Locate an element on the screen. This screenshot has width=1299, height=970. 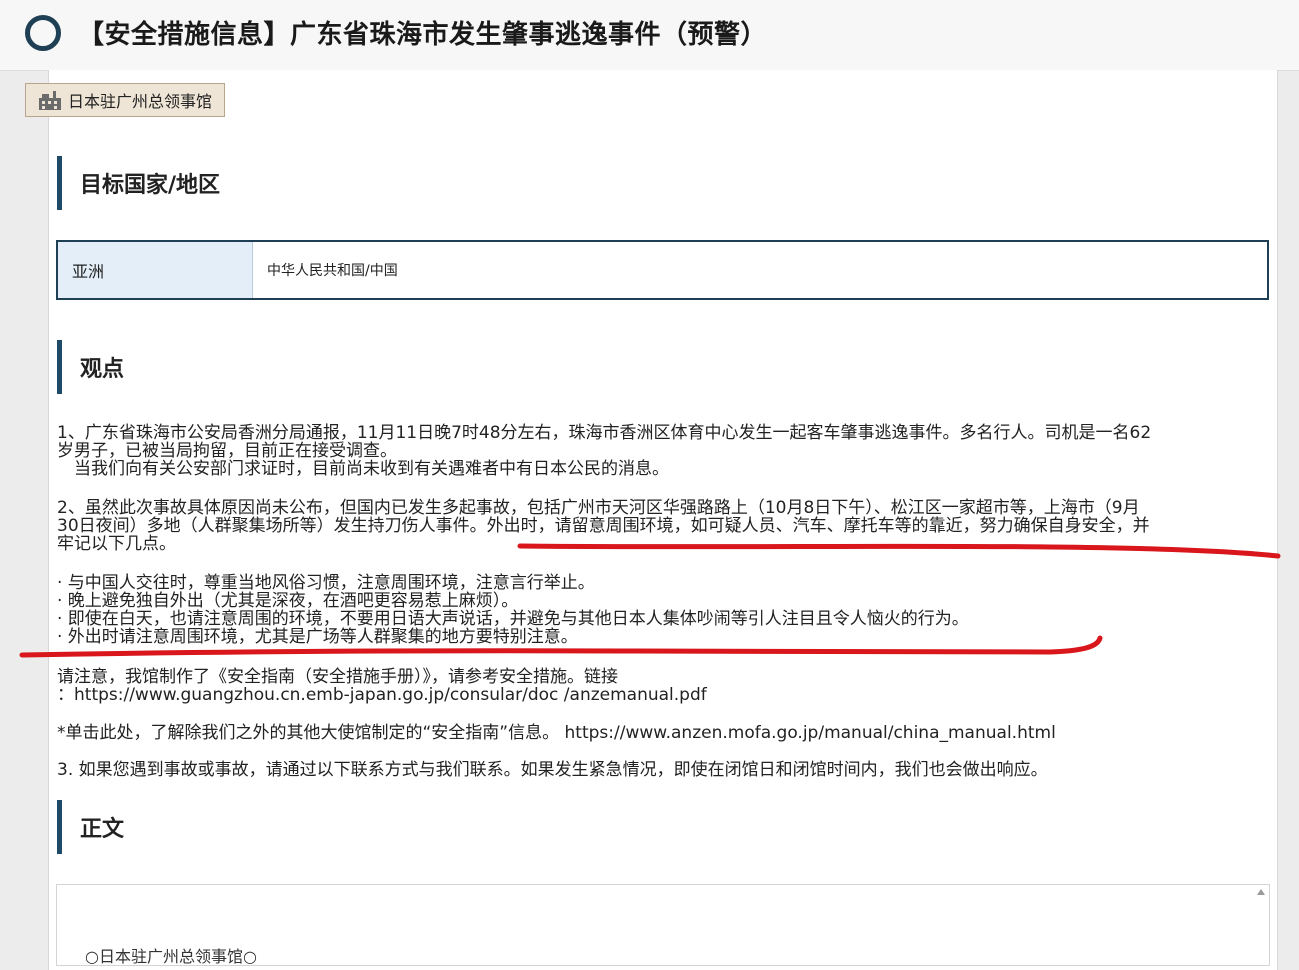
scroll-up-arrow-icon is located at coordinates (1261, 892).